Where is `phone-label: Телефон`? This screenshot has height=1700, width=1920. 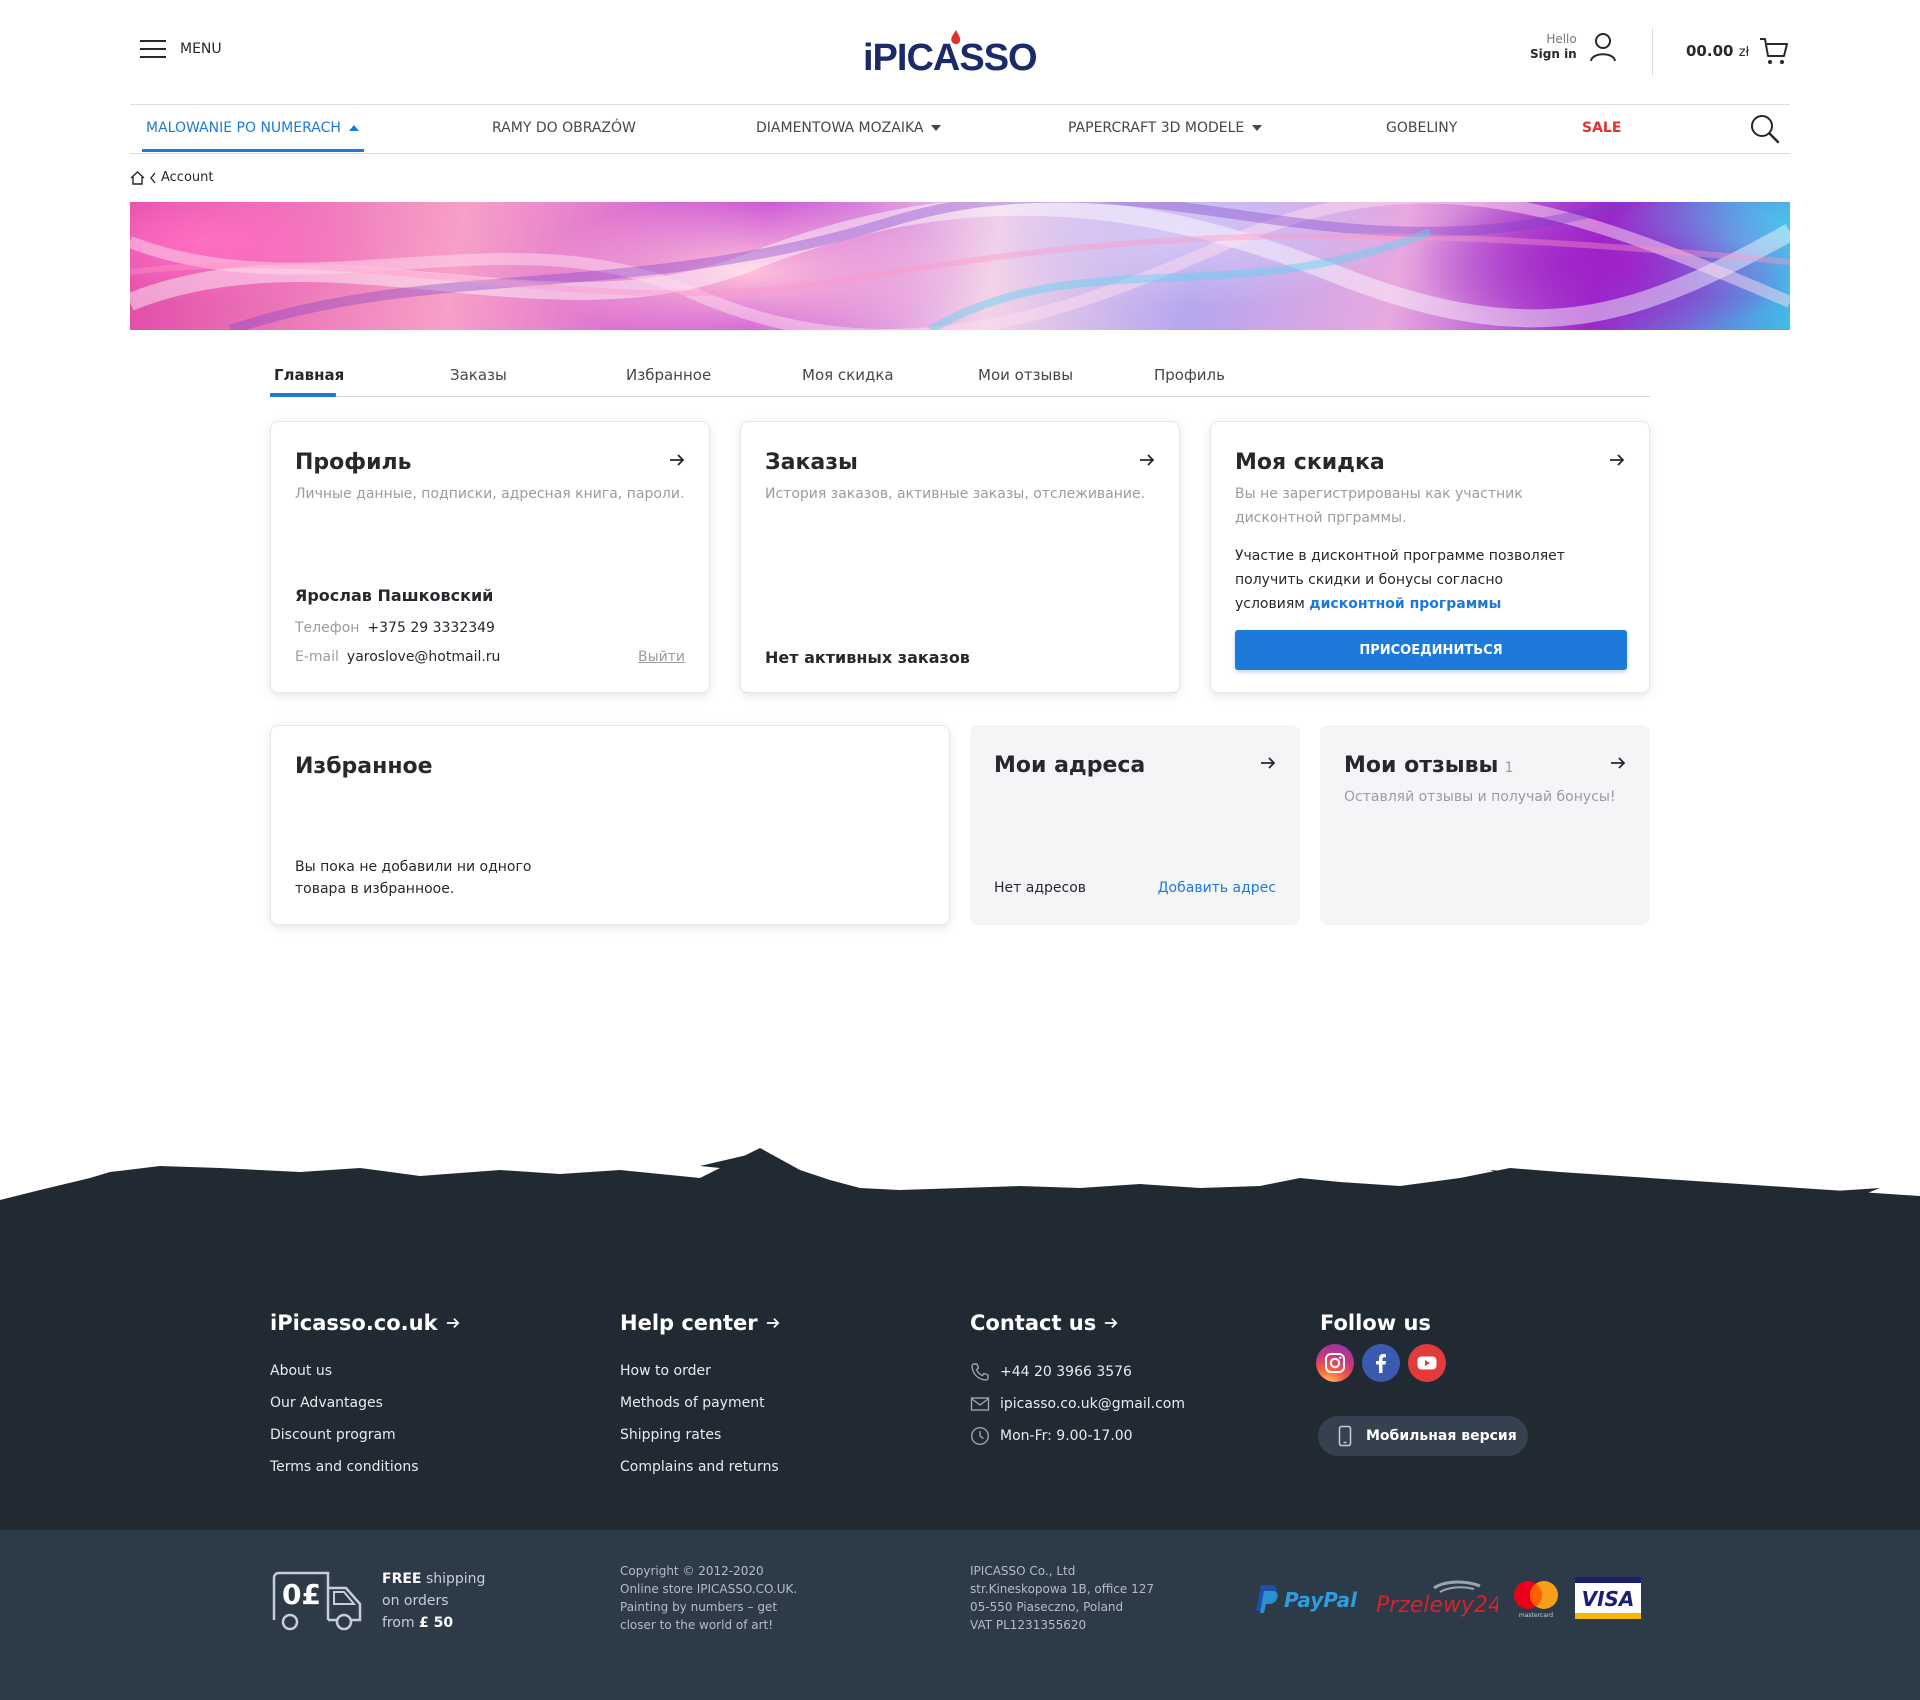 phone-label: Телефон is located at coordinates (327, 628).